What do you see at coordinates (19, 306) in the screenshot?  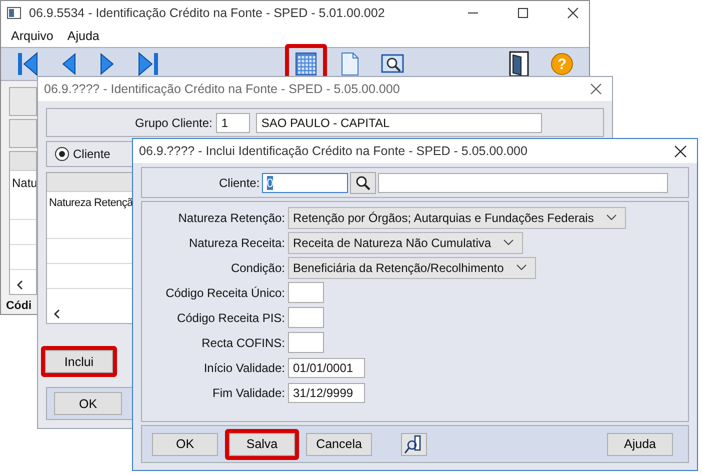 I see `tab: Códi` at bounding box center [19, 306].